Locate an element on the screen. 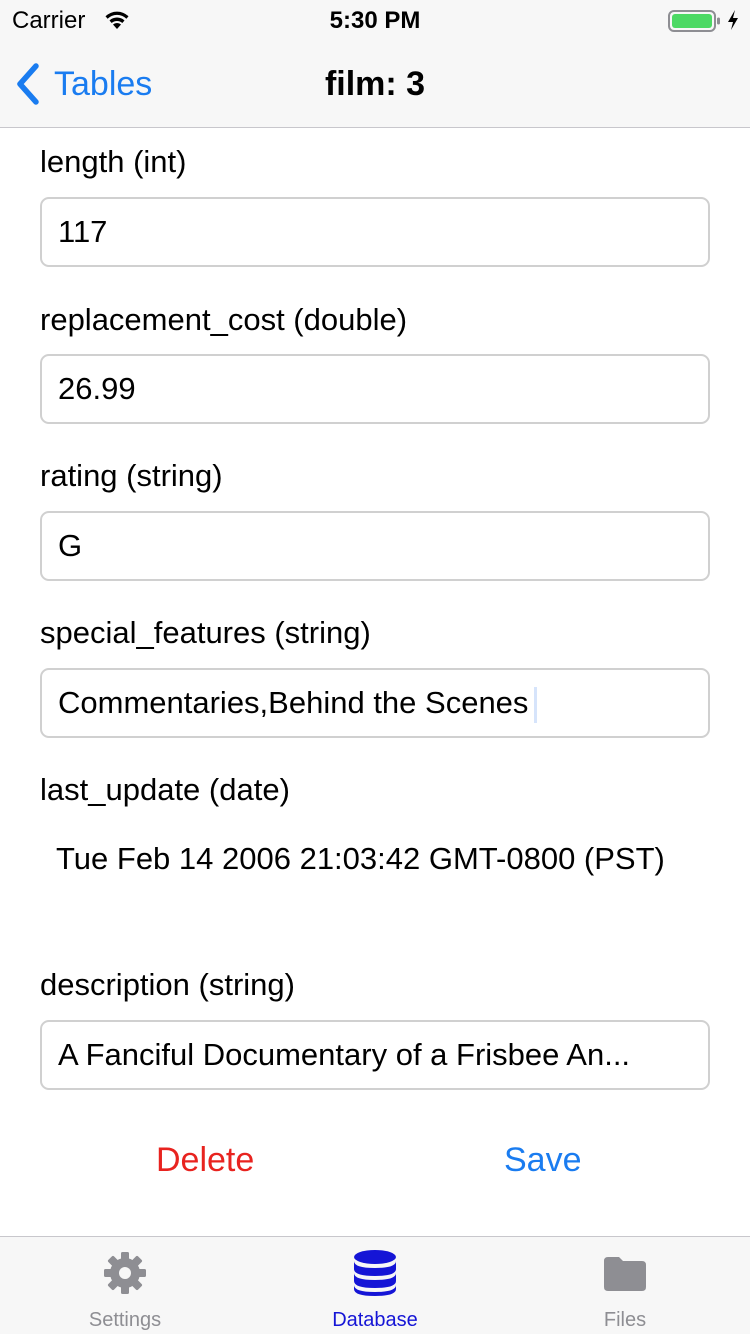 Image resolution: width=750 pixels, height=1335 pixels. tab-settings: Settings is located at coordinates (125, 1286).